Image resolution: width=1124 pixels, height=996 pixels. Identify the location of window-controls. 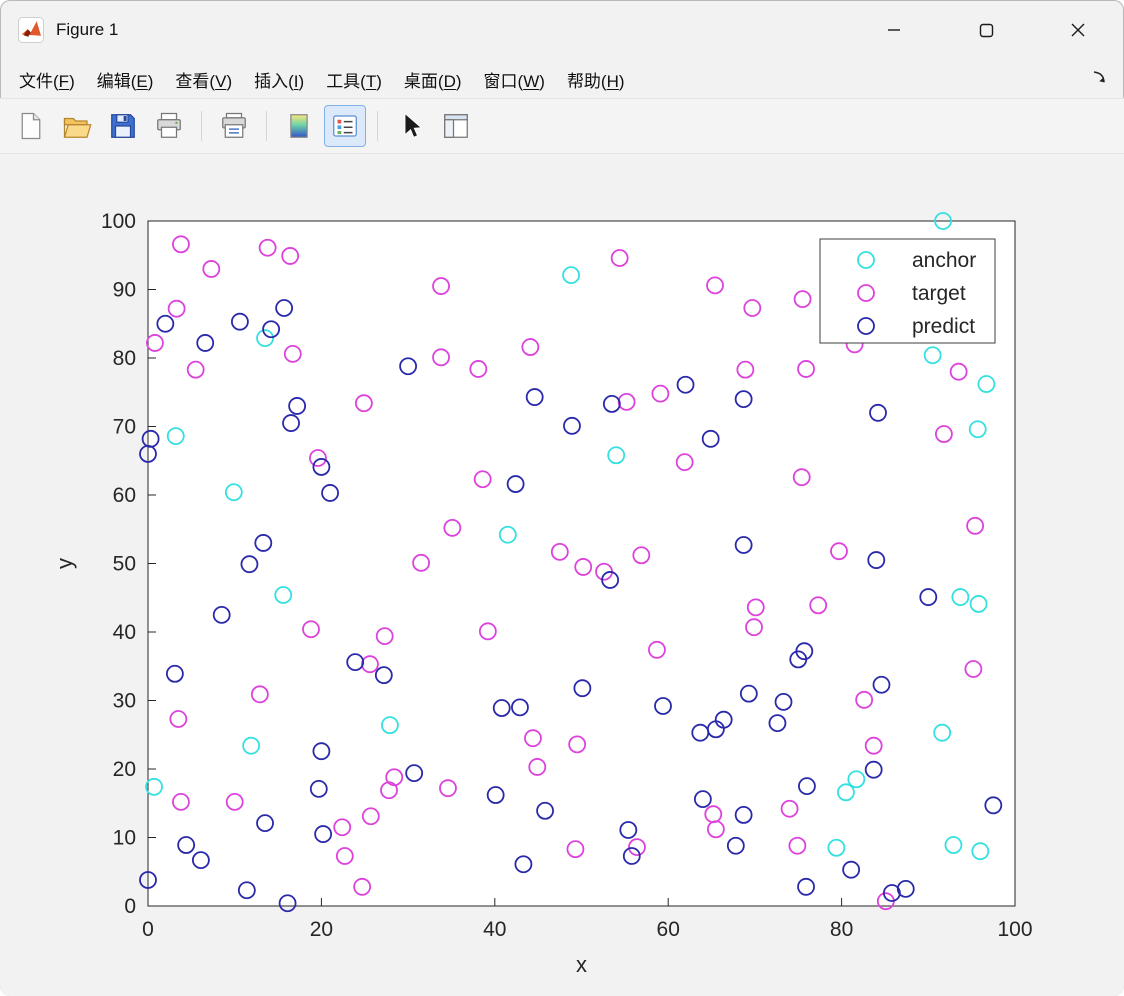
(1001, 30).